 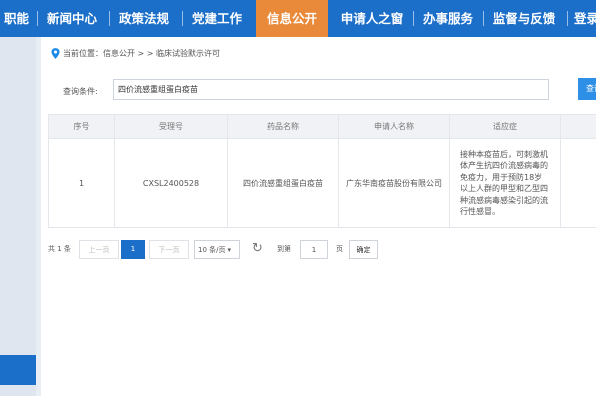 What do you see at coordinates (578, 183) in the screenshot?
I see `cell-extra` at bounding box center [578, 183].